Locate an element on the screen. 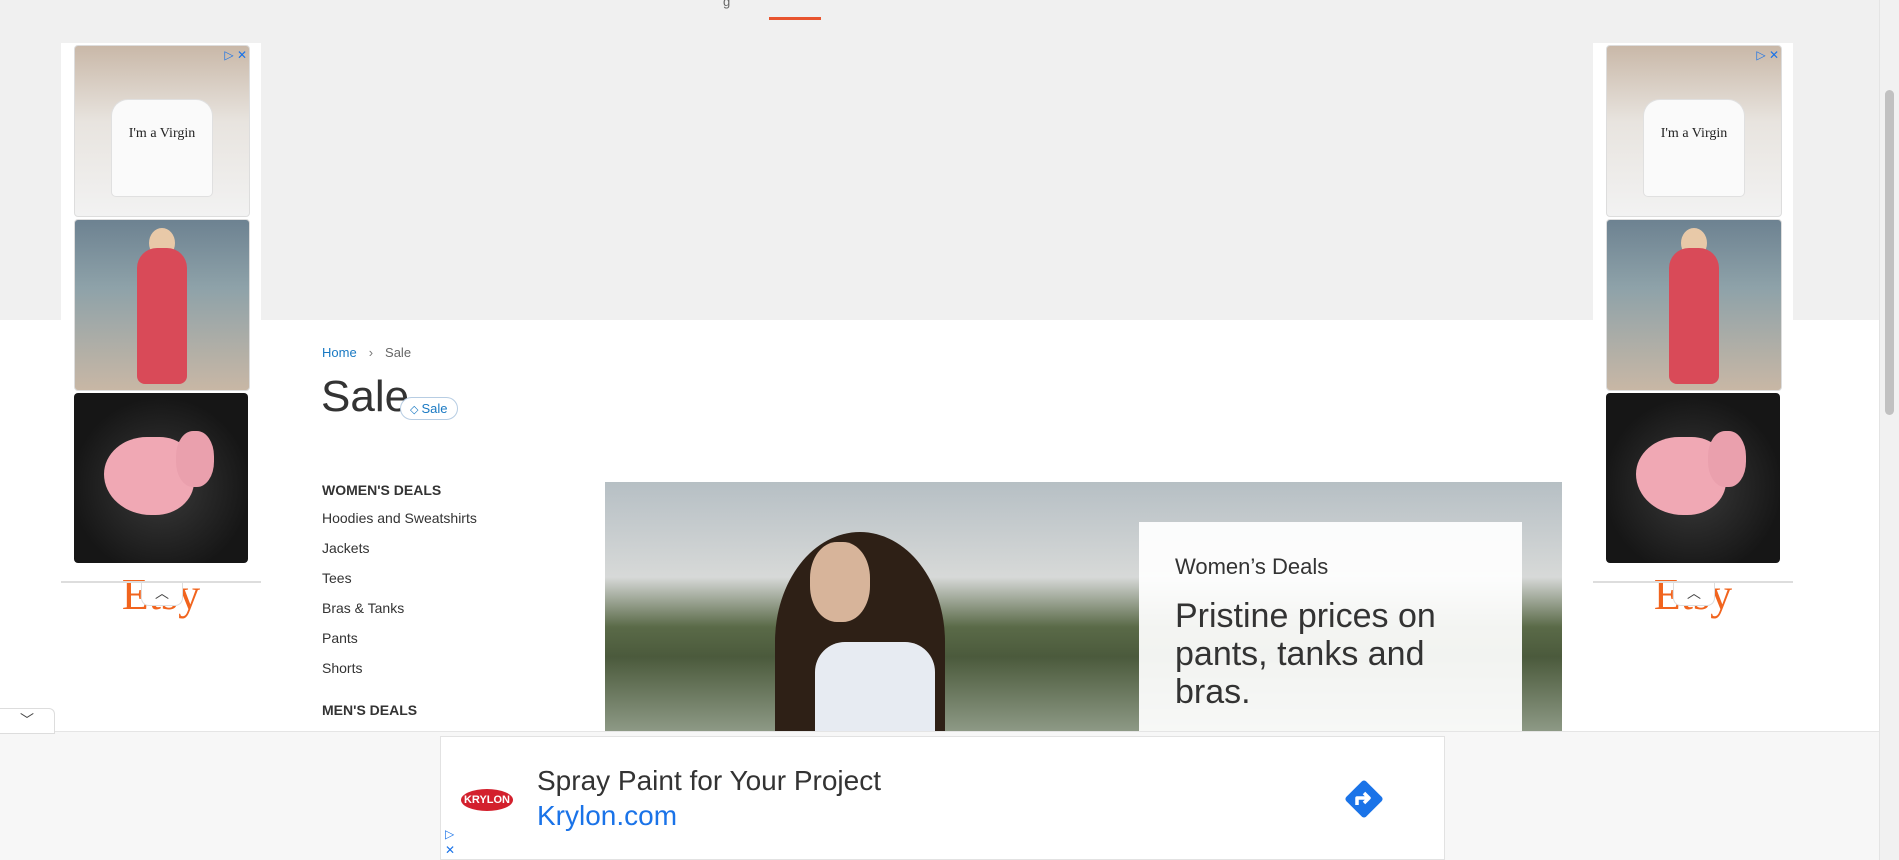  adchoices-icon: ▷ is located at coordinates (449, 834).